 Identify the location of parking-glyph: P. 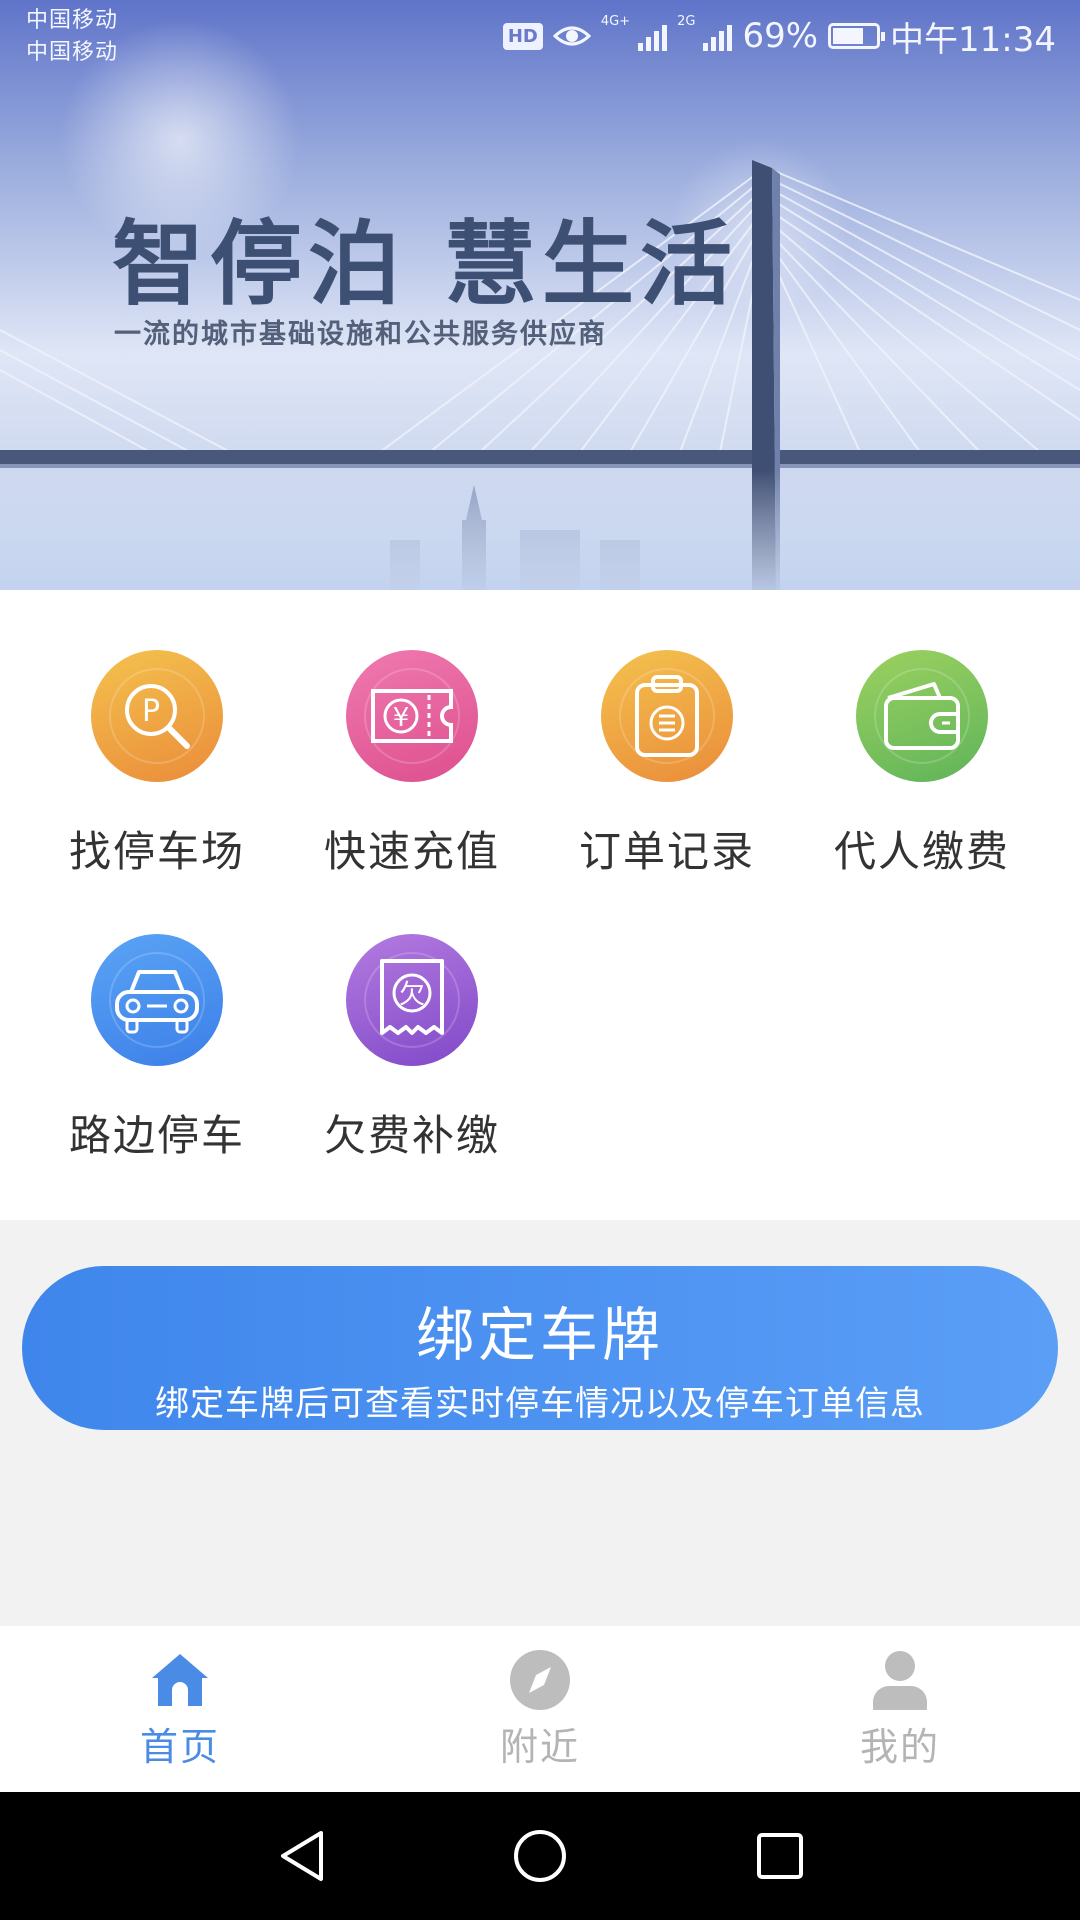
(151, 711).